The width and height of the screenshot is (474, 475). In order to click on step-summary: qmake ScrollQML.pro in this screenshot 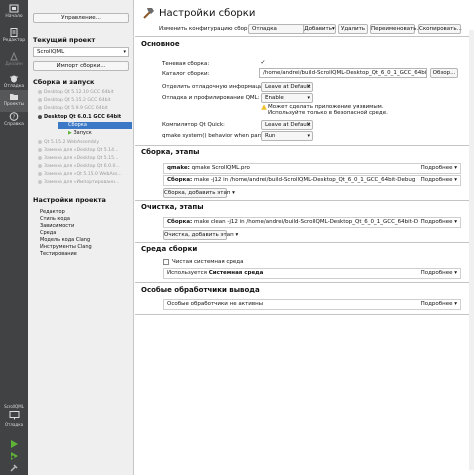, I will do `click(219, 168)`.